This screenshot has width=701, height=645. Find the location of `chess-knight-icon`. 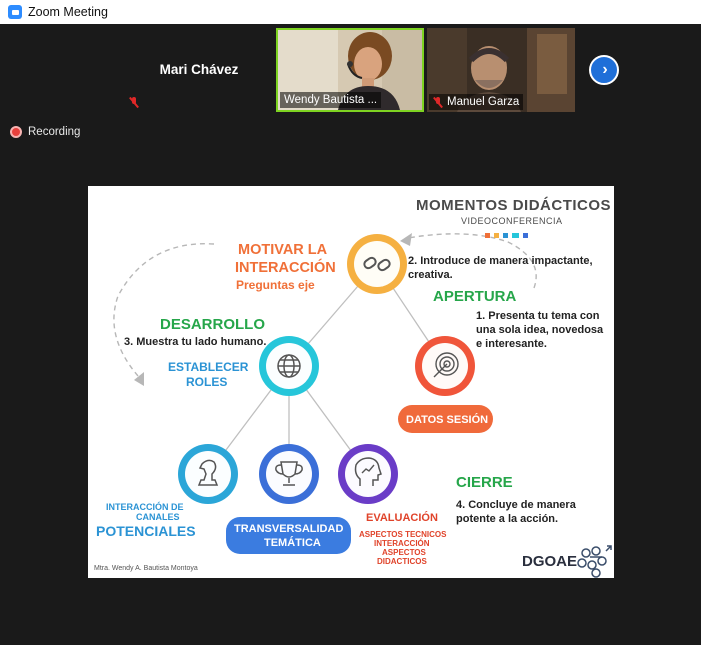

chess-knight-icon is located at coordinates (208, 474).